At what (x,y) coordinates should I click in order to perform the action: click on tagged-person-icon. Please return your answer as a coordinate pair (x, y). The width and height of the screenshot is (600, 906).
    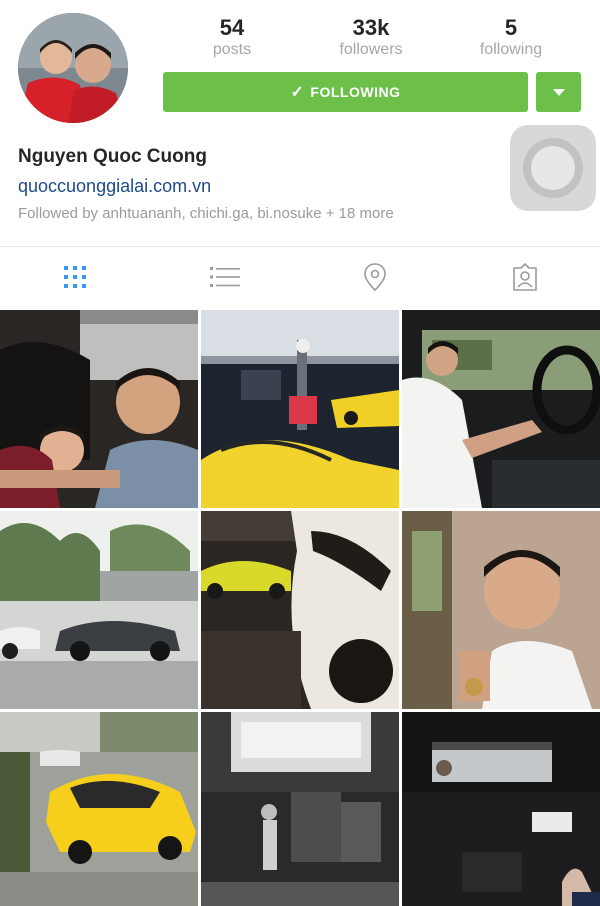
    Looking at the image, I should click on (525, 276).